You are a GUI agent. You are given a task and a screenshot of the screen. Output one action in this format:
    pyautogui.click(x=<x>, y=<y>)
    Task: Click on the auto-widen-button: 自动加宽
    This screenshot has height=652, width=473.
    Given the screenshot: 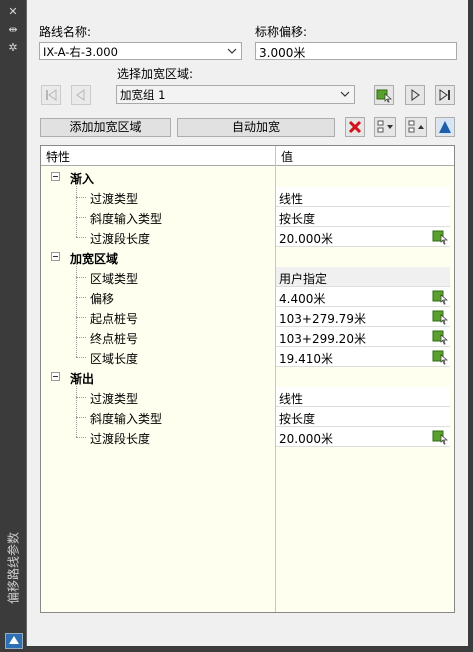 What is the action you would take?
    pyautogui.click(x=256, y=127)
    